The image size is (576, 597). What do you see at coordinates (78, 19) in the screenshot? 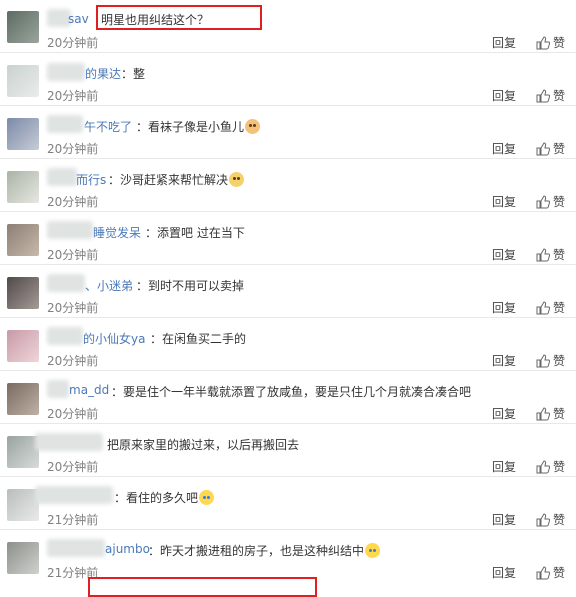
I see `comment-username: sav` at bounding box center [78, 19].